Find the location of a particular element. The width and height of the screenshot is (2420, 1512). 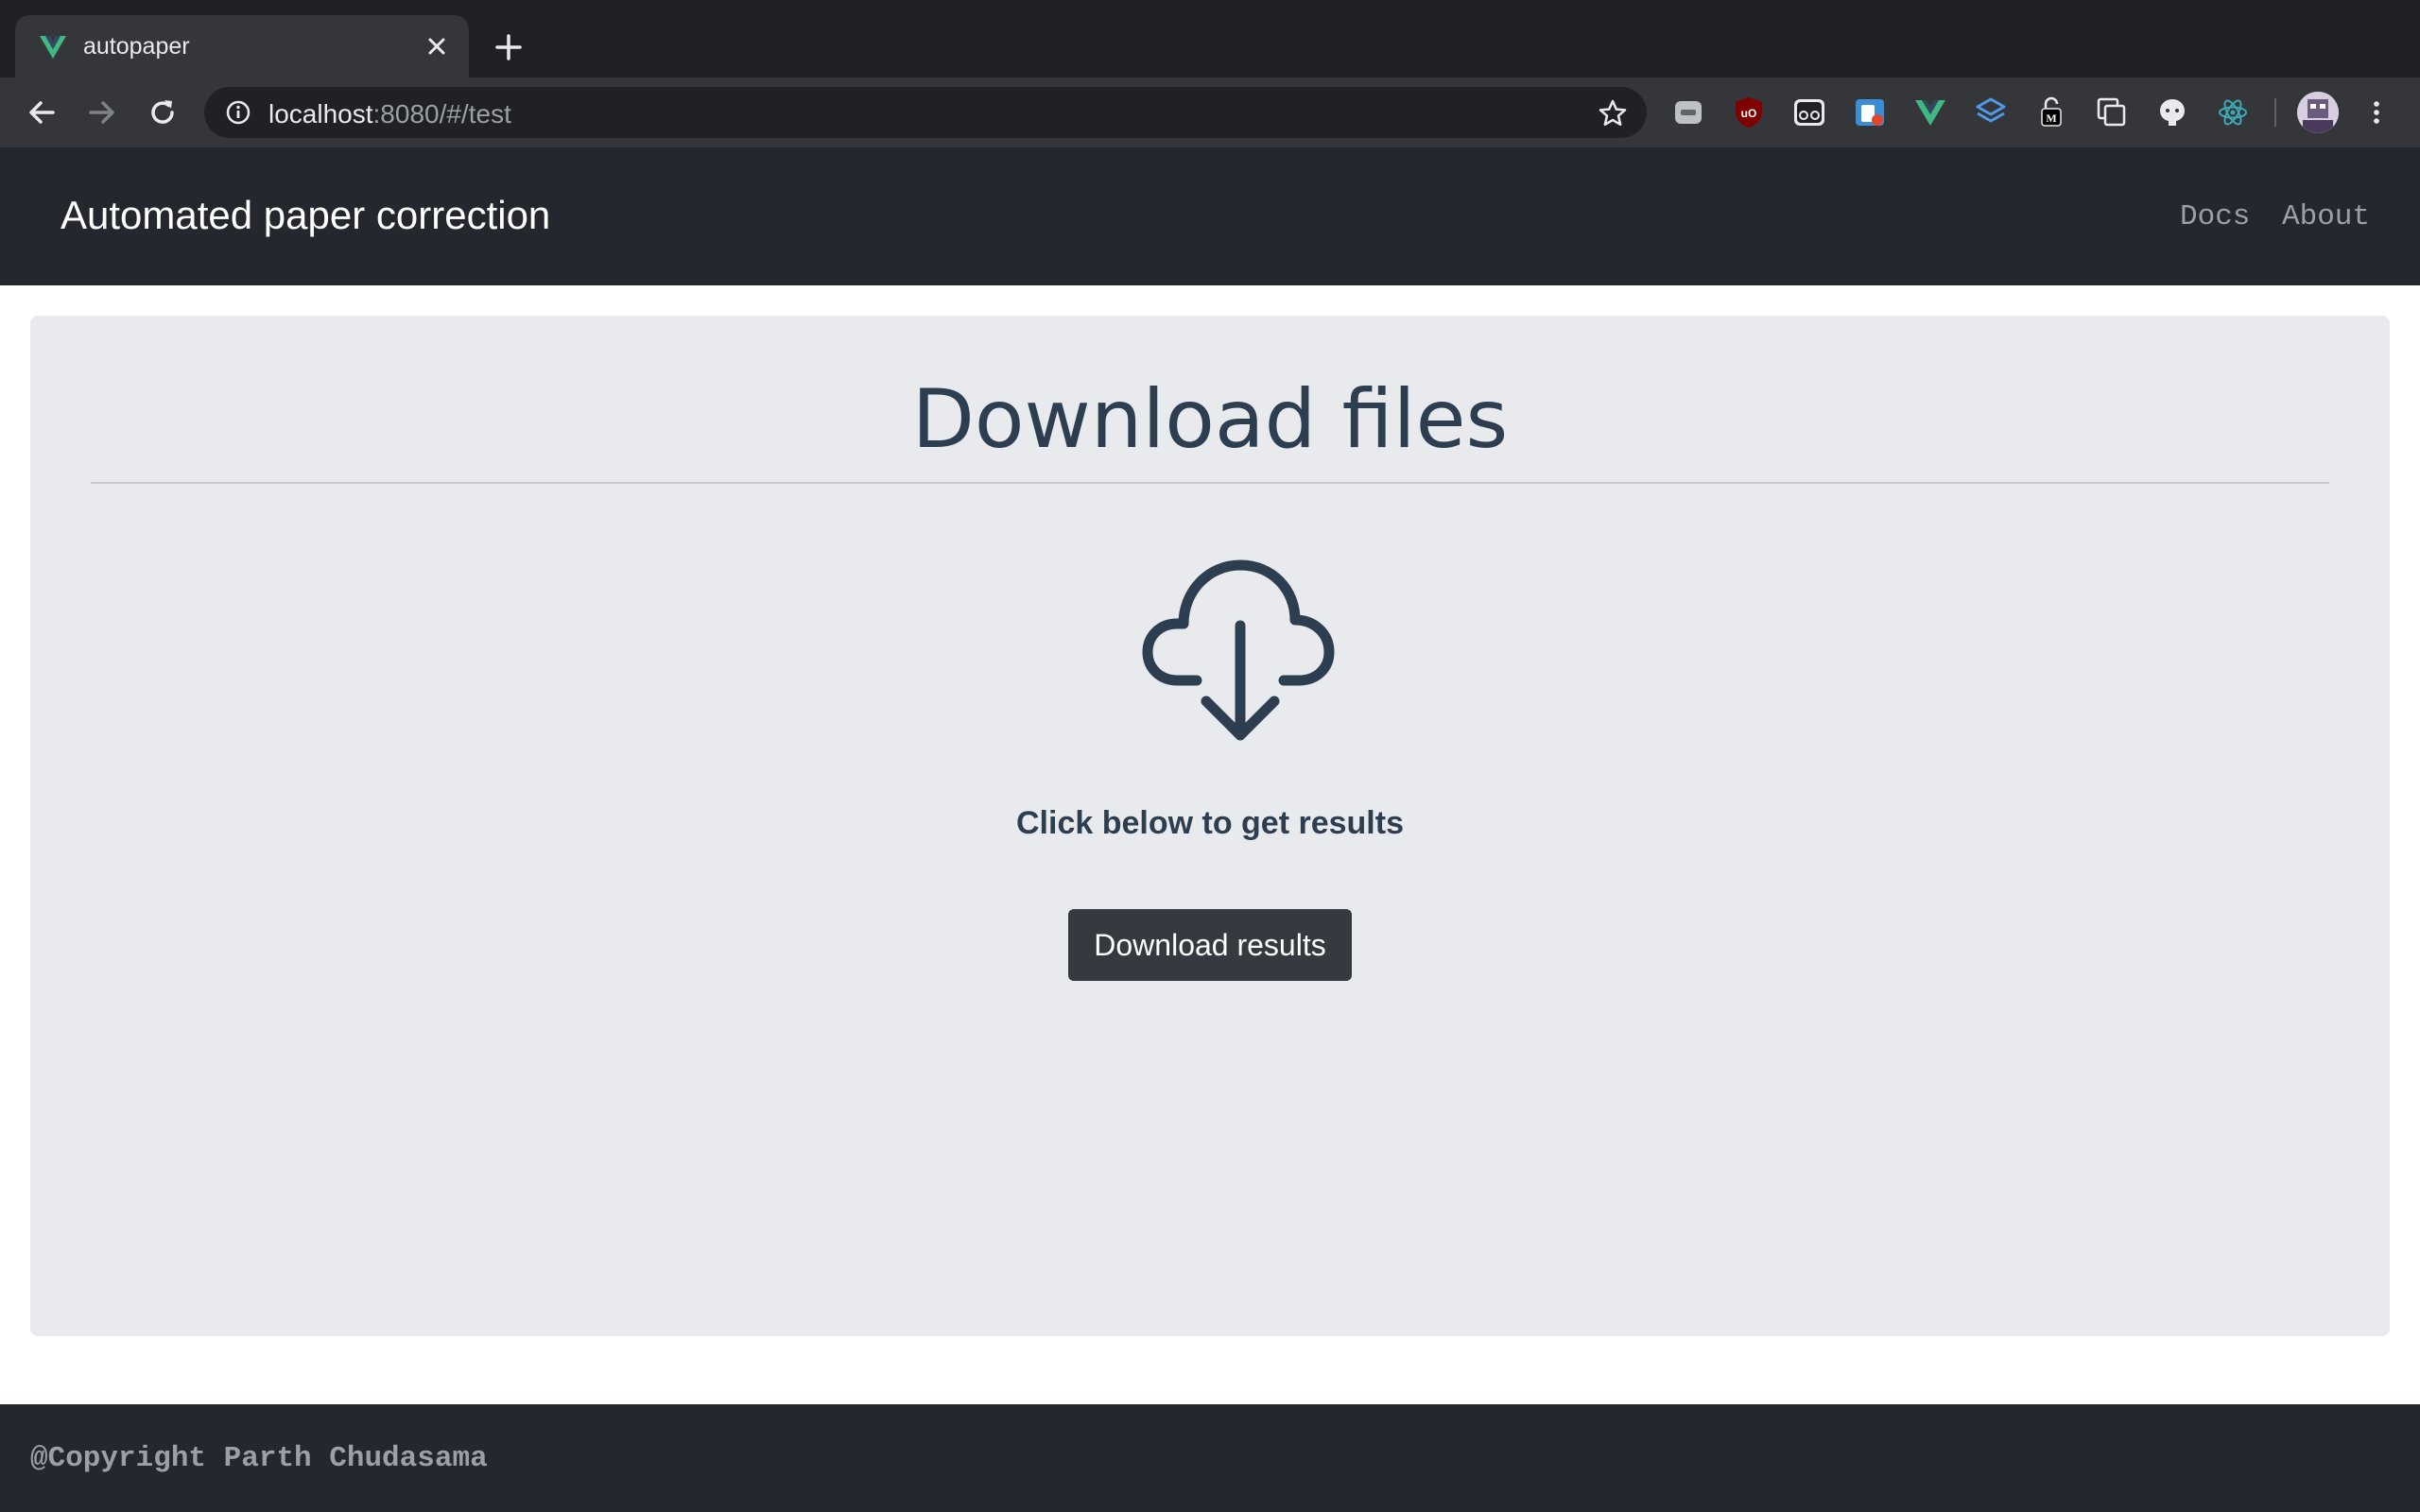

github-octocat-icon is located at coordinates (2172, 112).